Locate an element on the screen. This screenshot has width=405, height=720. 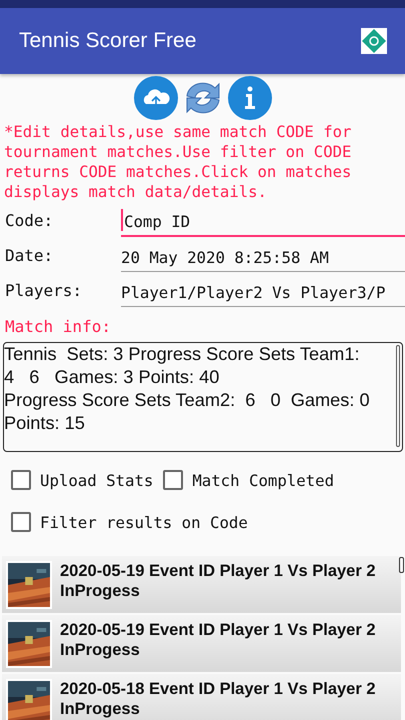
section-label: Match info: is located at coordinates (58, 326).